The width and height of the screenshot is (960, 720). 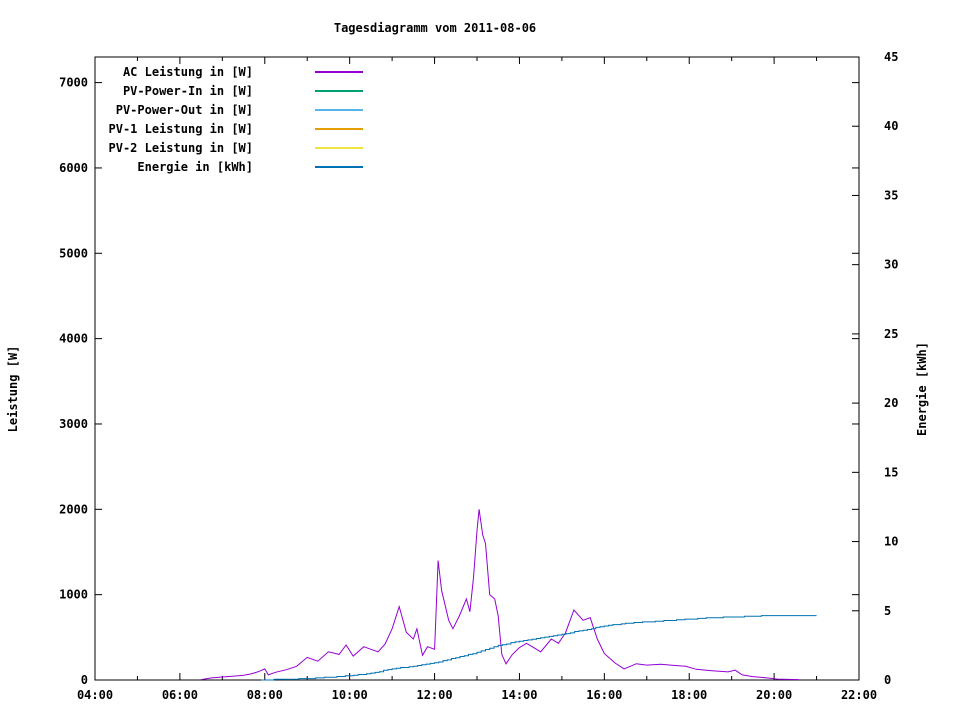 I want to click on legend-item-label: PV-Power-Out in [W], so click(x=184, y=109).